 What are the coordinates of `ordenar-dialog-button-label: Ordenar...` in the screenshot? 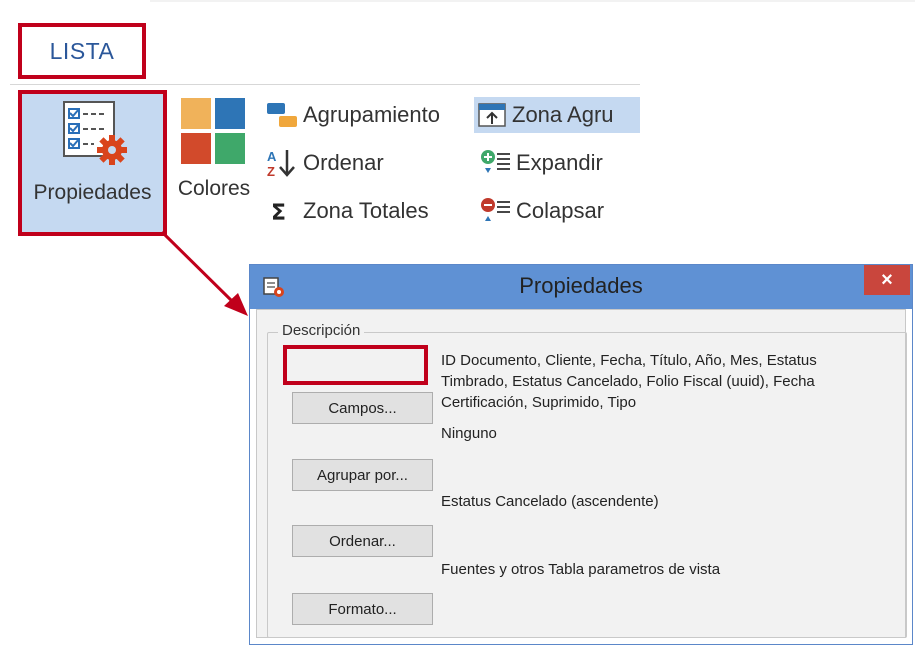 It's located at (362, 541).